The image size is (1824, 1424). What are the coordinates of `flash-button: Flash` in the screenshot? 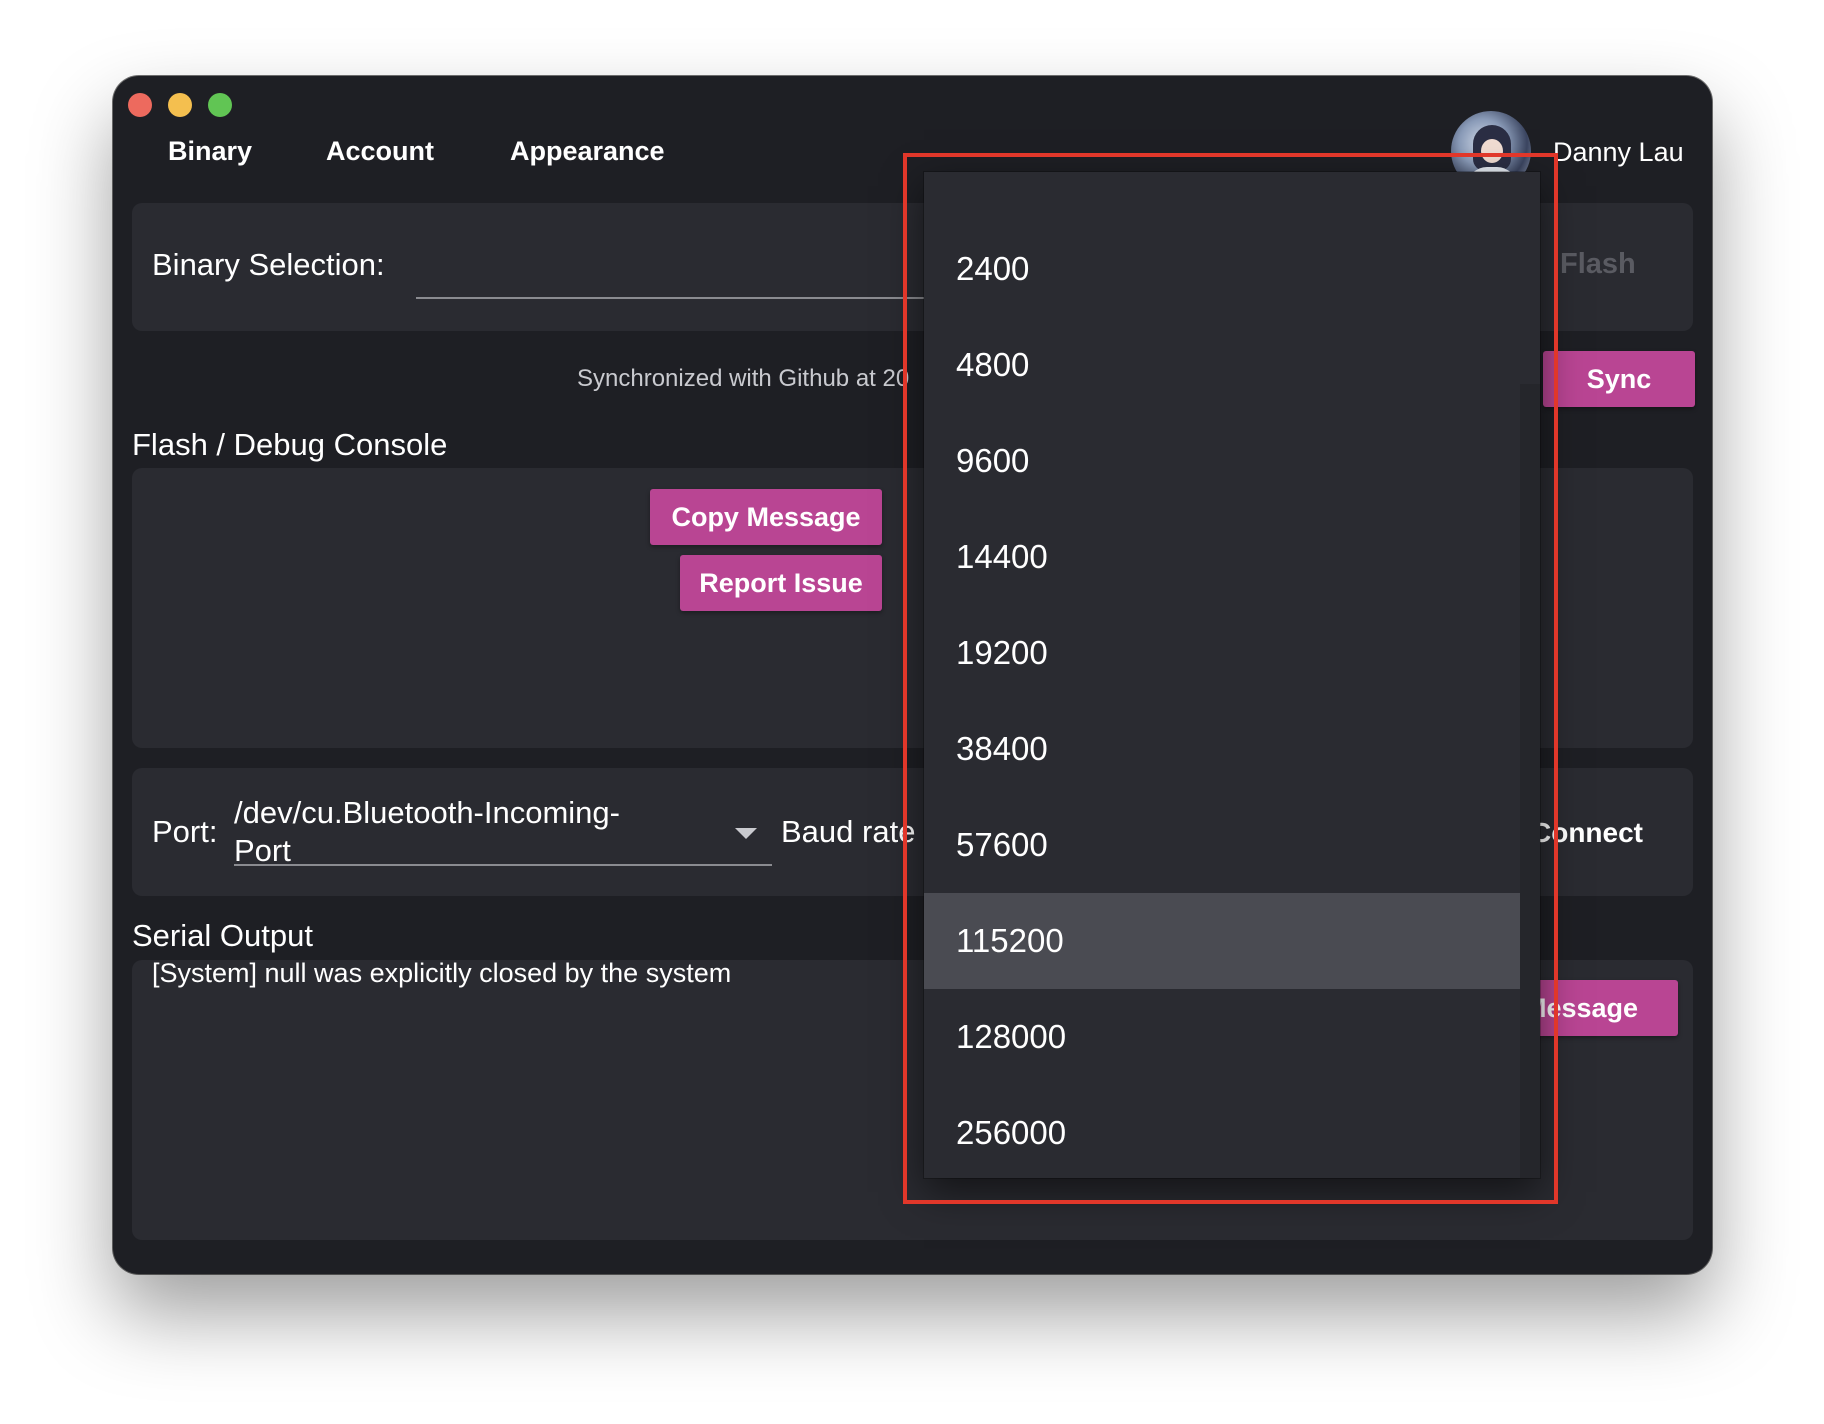 It's located at (1598, 264).